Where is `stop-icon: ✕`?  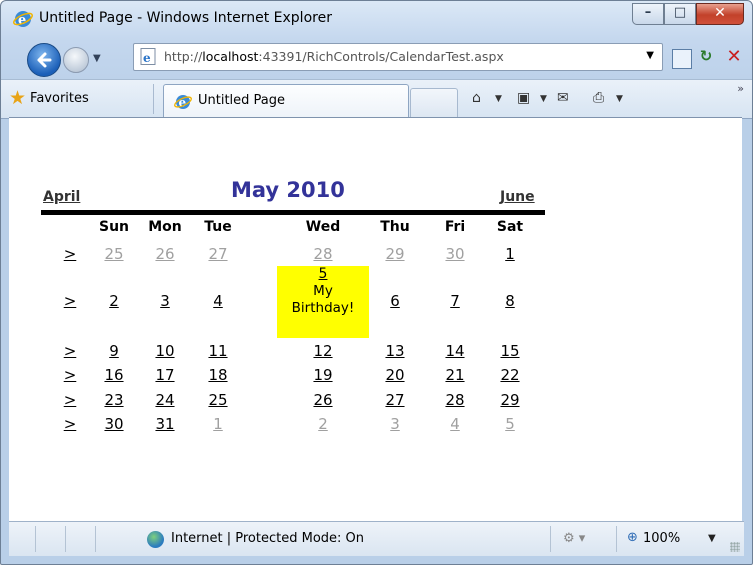 stop-icon: ✕ is located at coordinates (734, 58).